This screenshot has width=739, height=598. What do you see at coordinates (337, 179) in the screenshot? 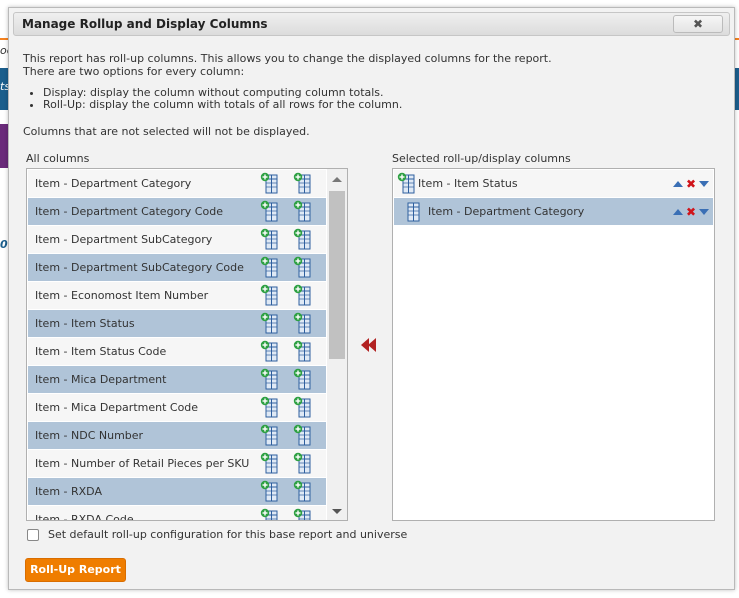
I see `scroll-up-arrow-icon` at bounding box center [337, 179].